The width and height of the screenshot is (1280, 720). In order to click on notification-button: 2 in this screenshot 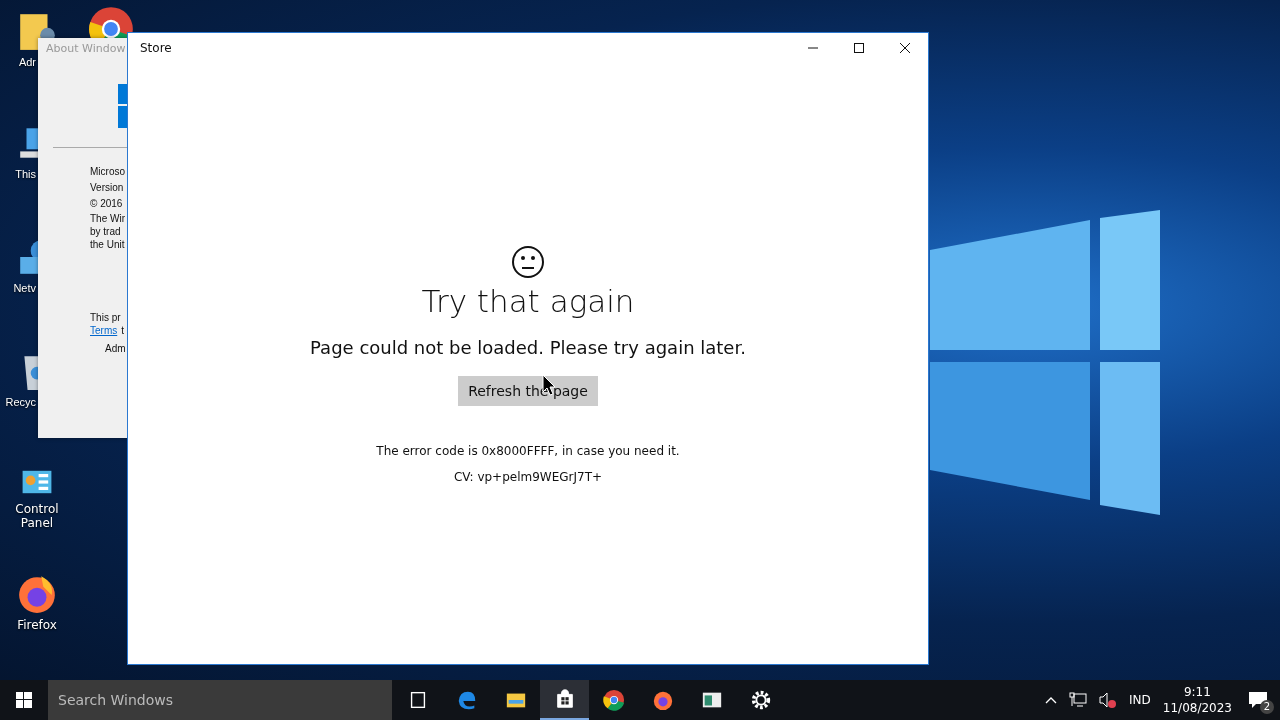, I will do `click(1258, 700)`.